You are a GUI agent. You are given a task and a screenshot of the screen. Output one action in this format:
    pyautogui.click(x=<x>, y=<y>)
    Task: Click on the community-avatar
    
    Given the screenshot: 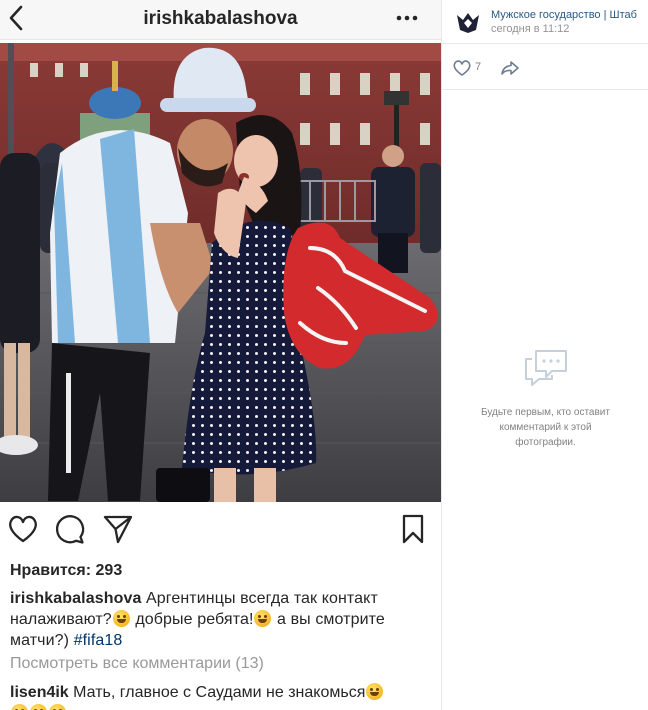 What is the action you would take?
    pyautogui.click(x=468, y=22)
    